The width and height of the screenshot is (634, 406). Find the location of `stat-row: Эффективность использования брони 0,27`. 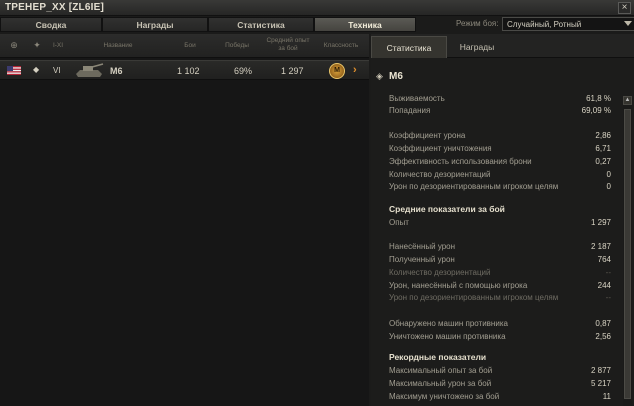

stat-row: Эффективность использования брони 0,27 is located at coordinates (500, 161).